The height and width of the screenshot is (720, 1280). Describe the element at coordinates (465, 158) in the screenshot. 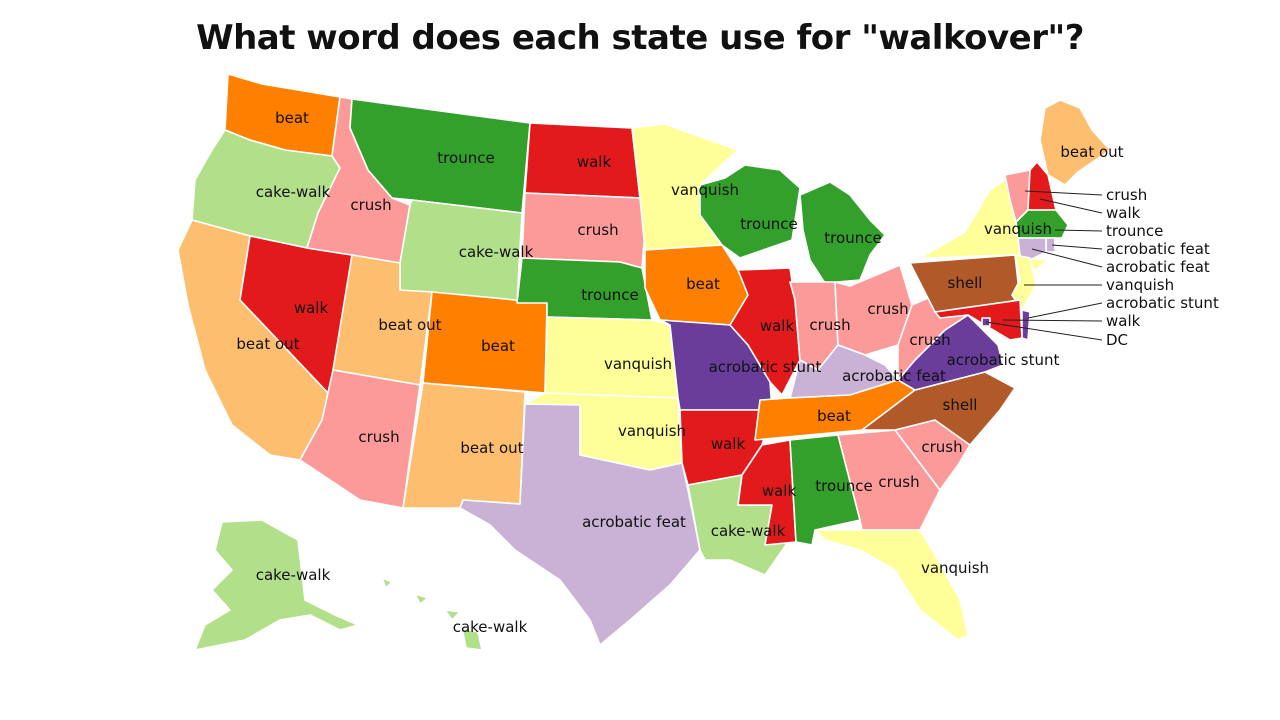

I see `label-mt: trounce` at that location.